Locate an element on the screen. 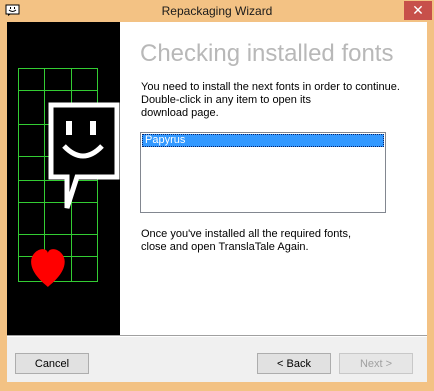  banner-graphic is located at coordinates (69, 177).